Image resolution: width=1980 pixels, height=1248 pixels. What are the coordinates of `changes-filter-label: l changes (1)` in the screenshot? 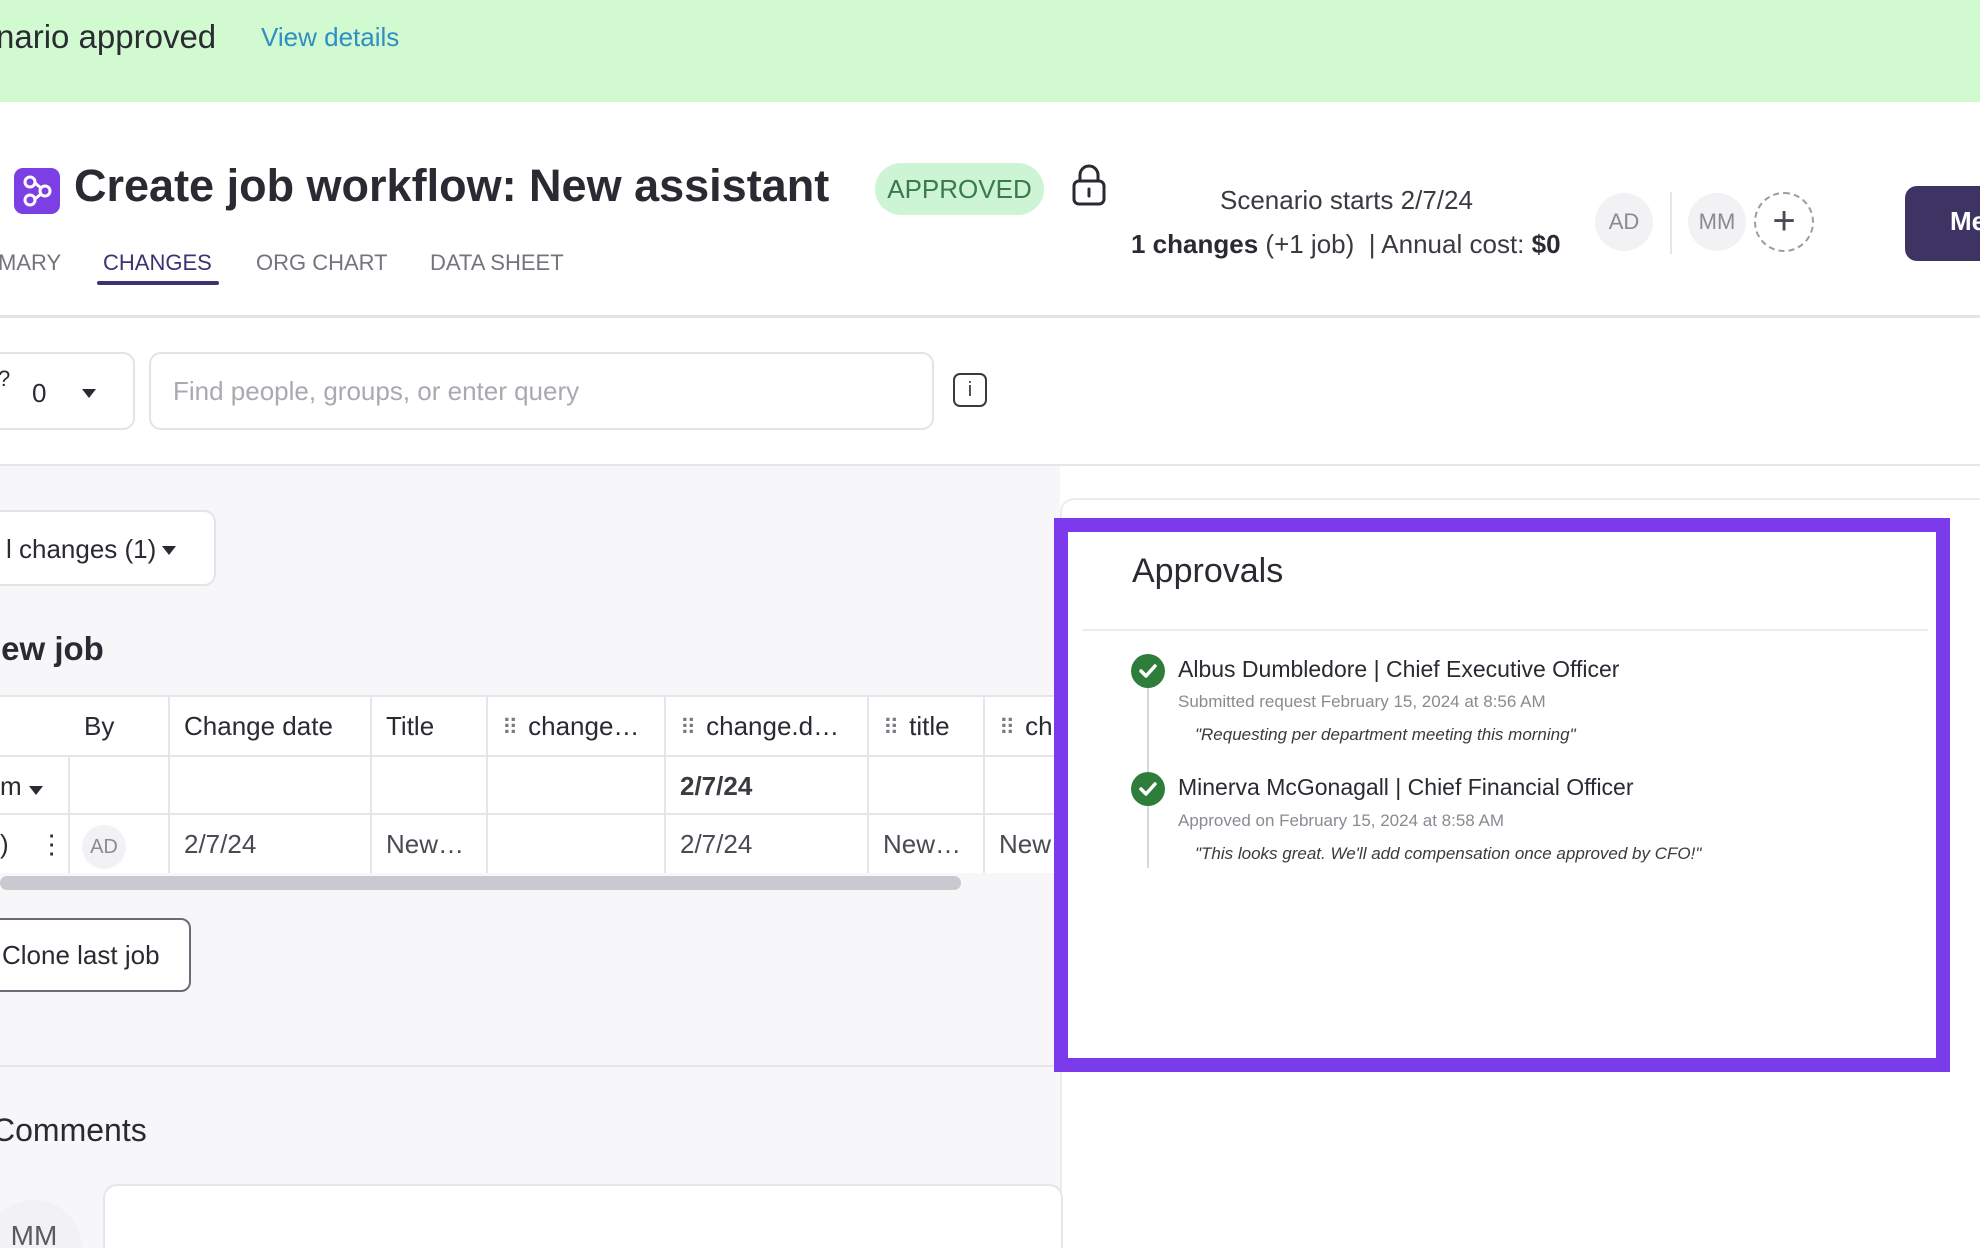 It's located at (81, 549).